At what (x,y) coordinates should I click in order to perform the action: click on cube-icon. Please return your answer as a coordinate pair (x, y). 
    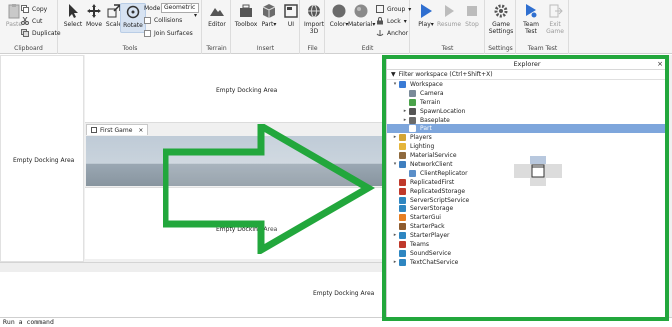
    Looking at the image, I should click on (269, 11).